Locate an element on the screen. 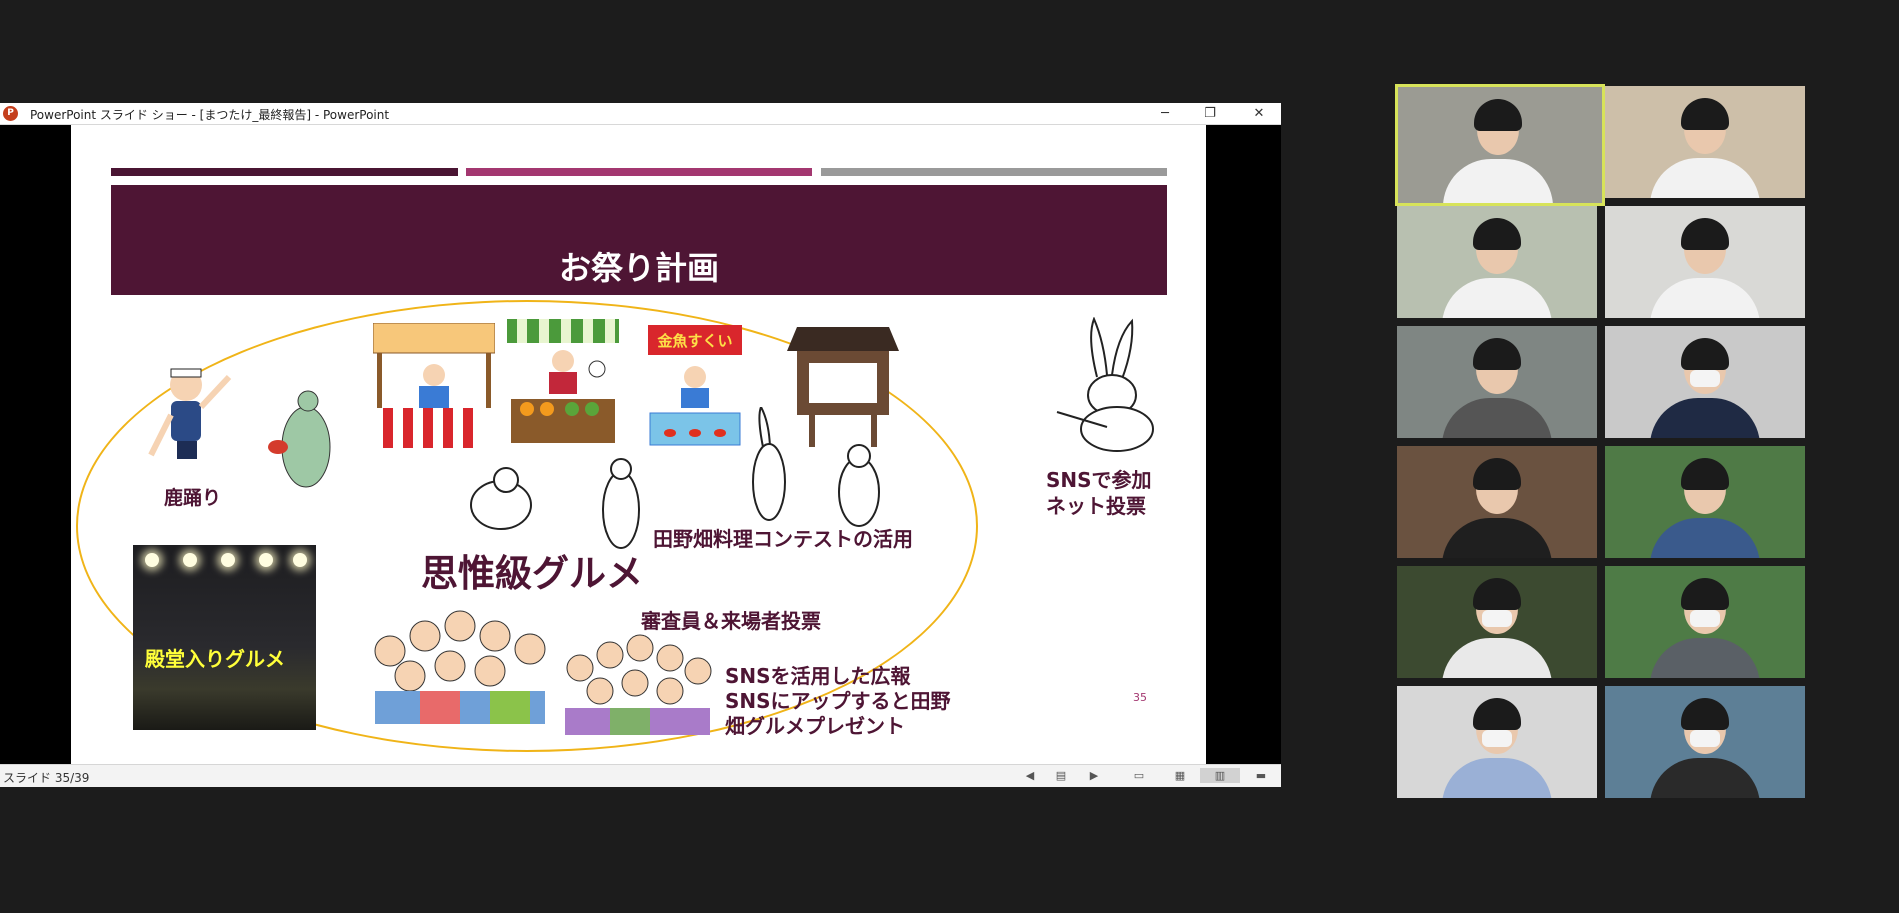 This screenshot has height=913, width=1899. contest-label: 田野畑料理コンテストの活用 is located at coordinates (783, 539).